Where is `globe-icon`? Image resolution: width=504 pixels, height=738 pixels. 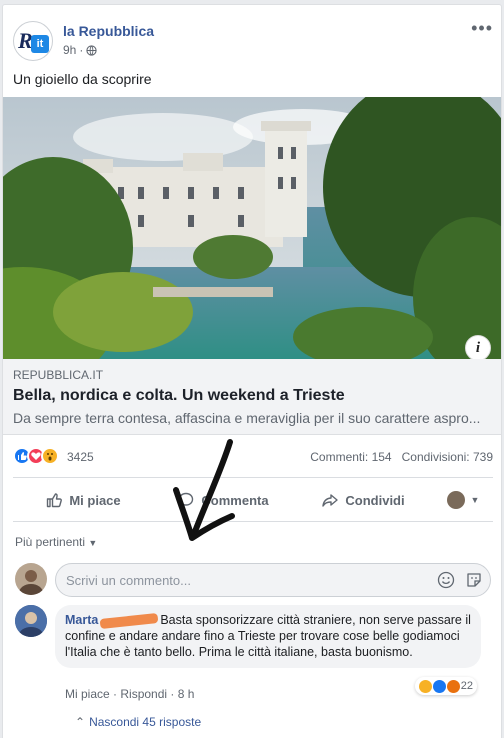
globe-icon is located at coordinates (91, 50).